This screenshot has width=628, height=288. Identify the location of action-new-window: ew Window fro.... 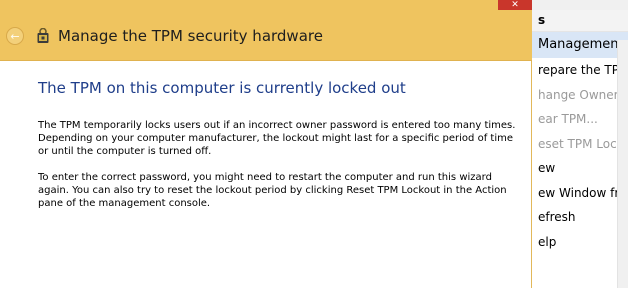
(580, 193).